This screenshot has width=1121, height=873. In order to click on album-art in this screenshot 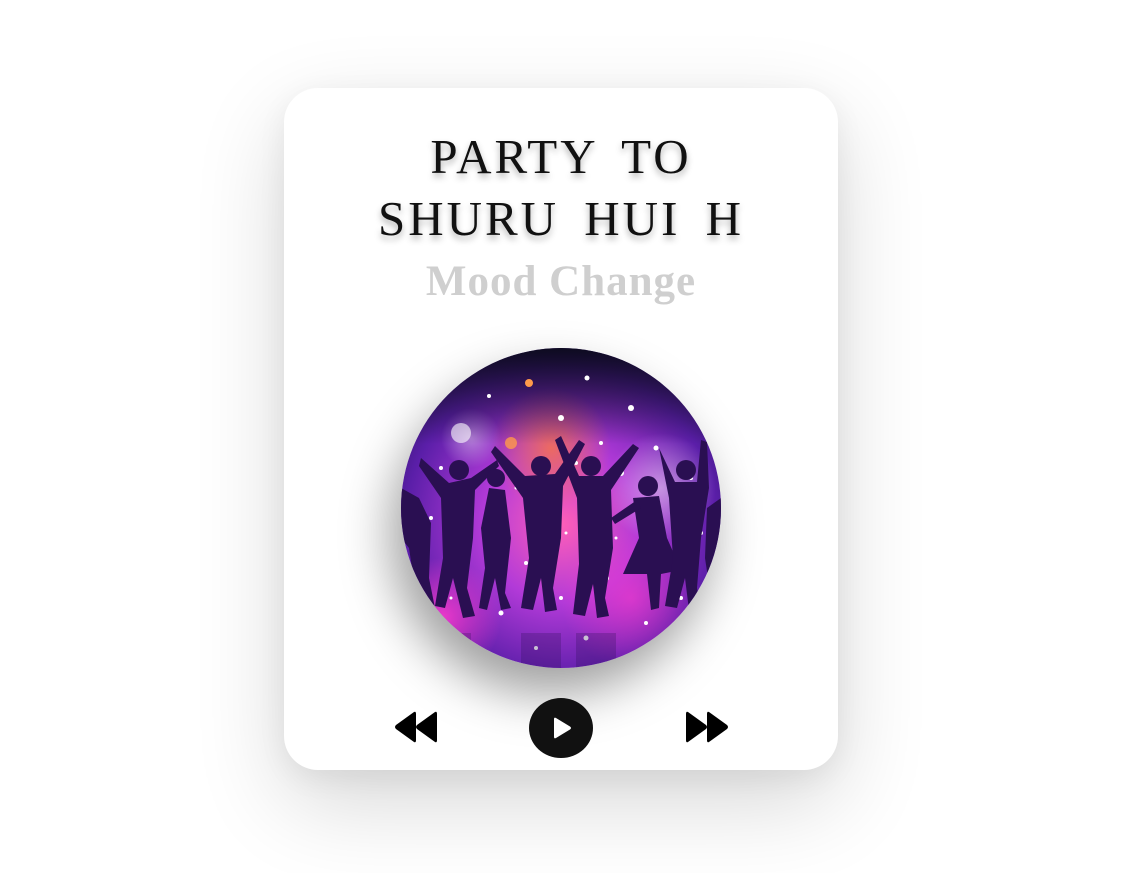, I will do `click(561, 508)`.